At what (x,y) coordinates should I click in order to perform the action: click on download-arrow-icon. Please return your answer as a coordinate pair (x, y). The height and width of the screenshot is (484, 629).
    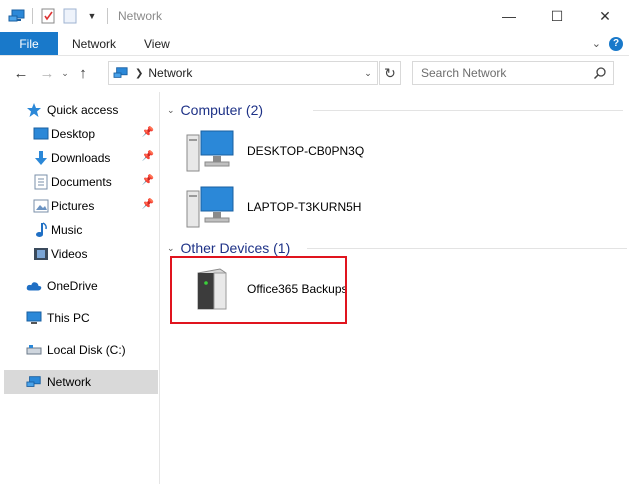
    Looking at the image, I should click on (41, 158).